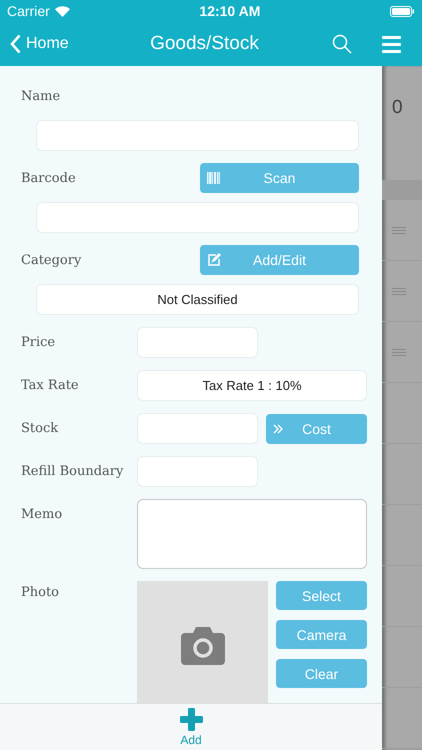  What do you see at coordinates (316, 429) in the screenshot?
I see `action-button: Cost` at bounding box center [316, 429].